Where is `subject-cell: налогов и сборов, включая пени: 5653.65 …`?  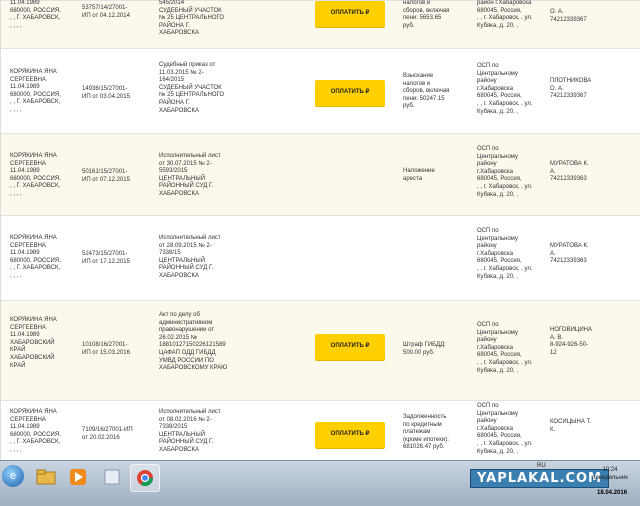
subject-cell: налогов и сборов, включая пени: 5653.65 … is located at coordinates (426, 14).